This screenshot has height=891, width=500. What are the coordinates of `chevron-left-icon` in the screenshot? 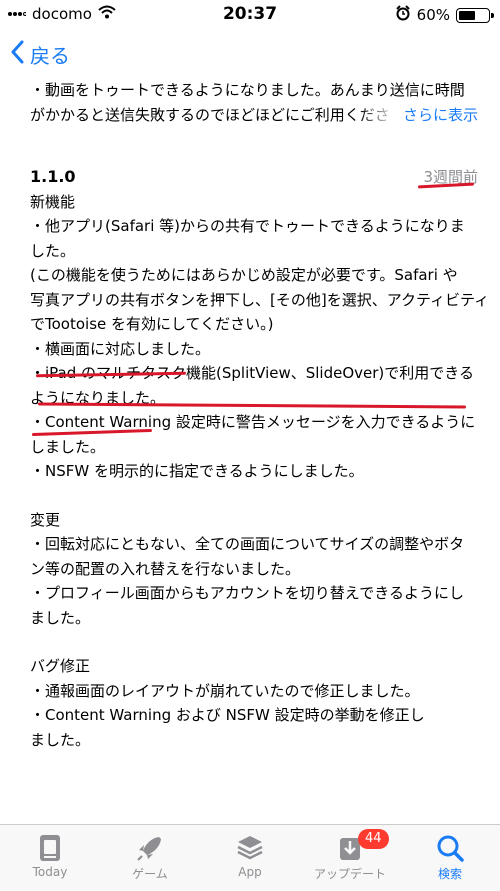 It's located at (17, 54).